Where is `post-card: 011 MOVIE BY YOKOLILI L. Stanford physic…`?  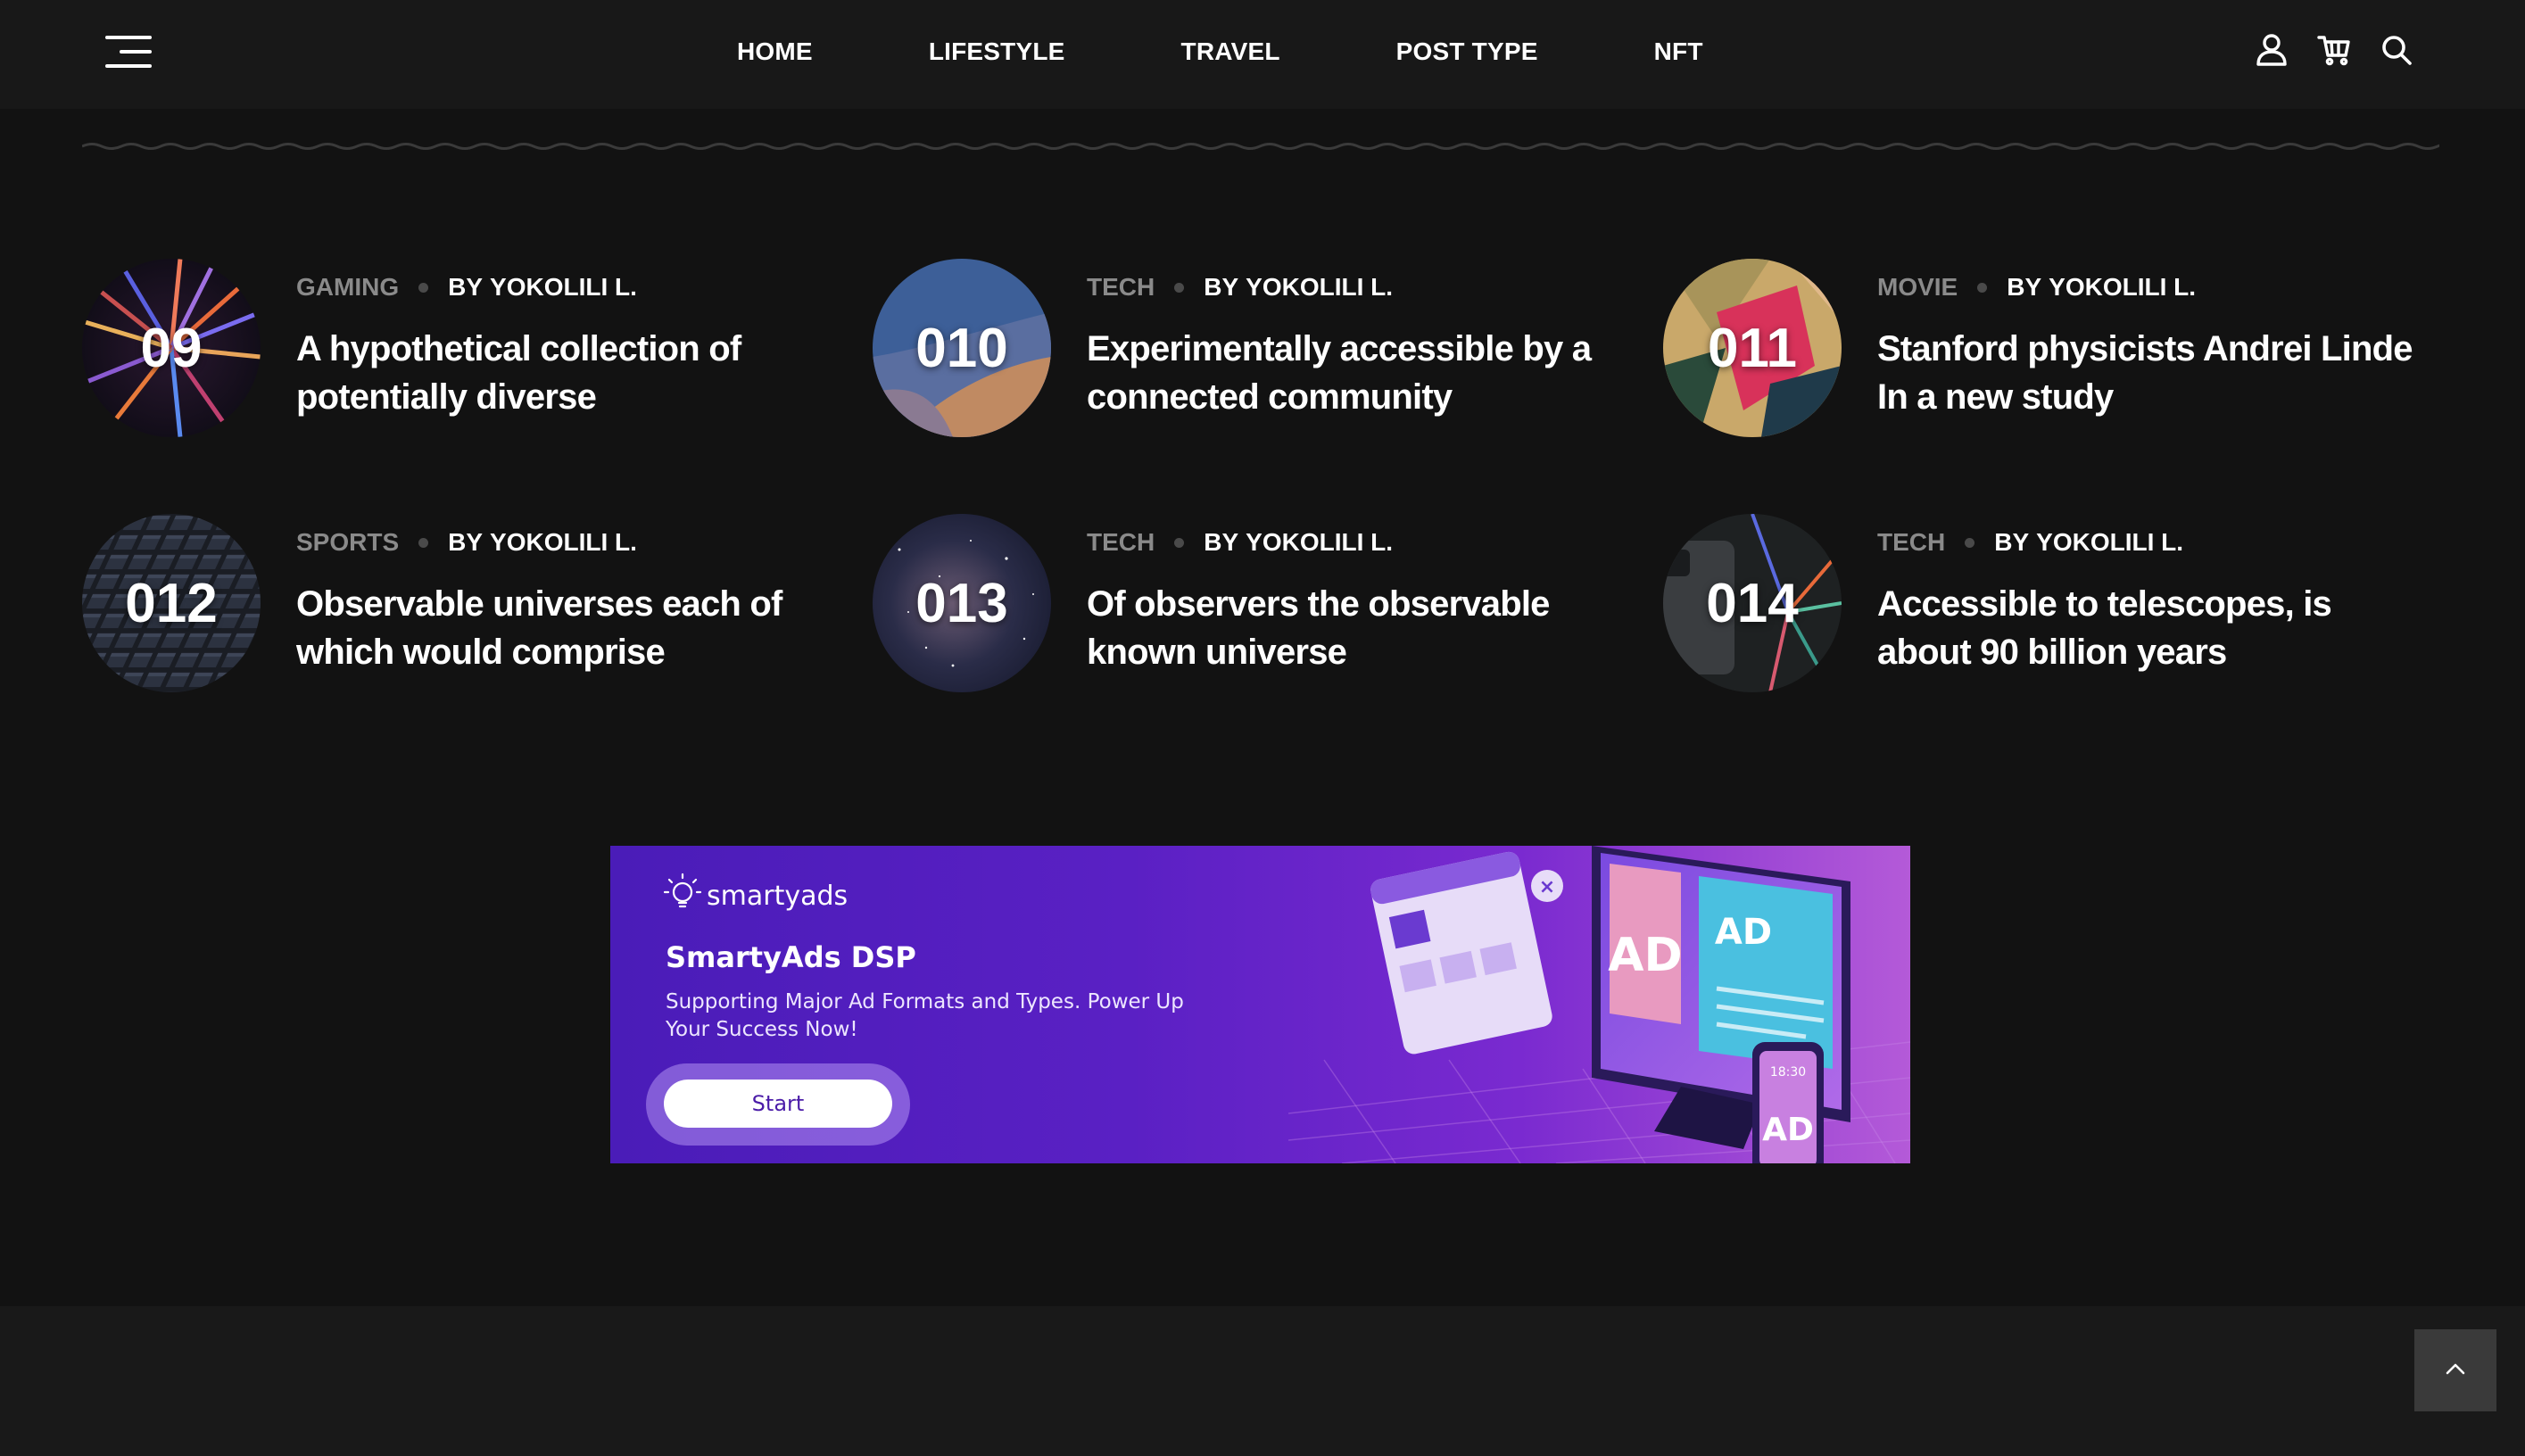 post-card: 011 MOVIE BY YOKOLILI L. Stanford physic… is located at coordinates (2047, 348).